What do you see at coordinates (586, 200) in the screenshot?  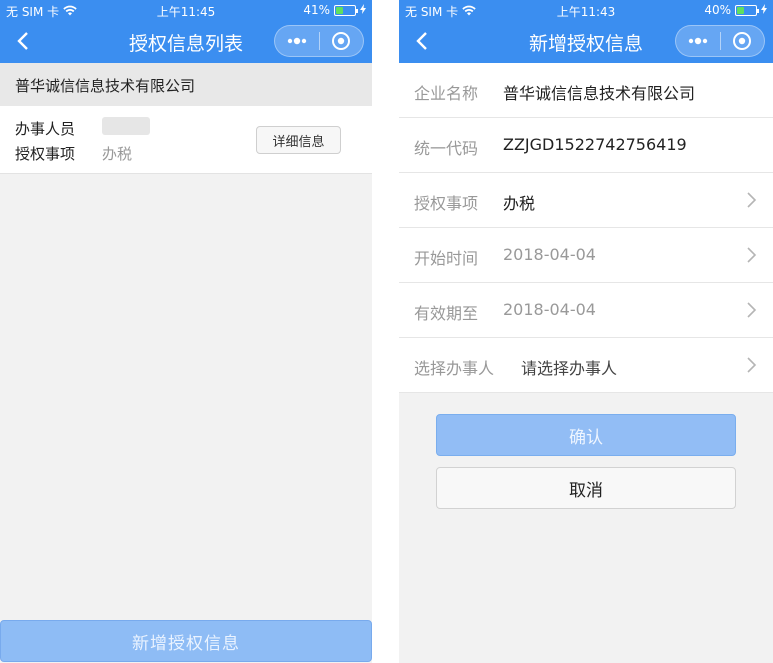 I see `matter-row: 授权事项 办税` at bounding box center [586, 200].